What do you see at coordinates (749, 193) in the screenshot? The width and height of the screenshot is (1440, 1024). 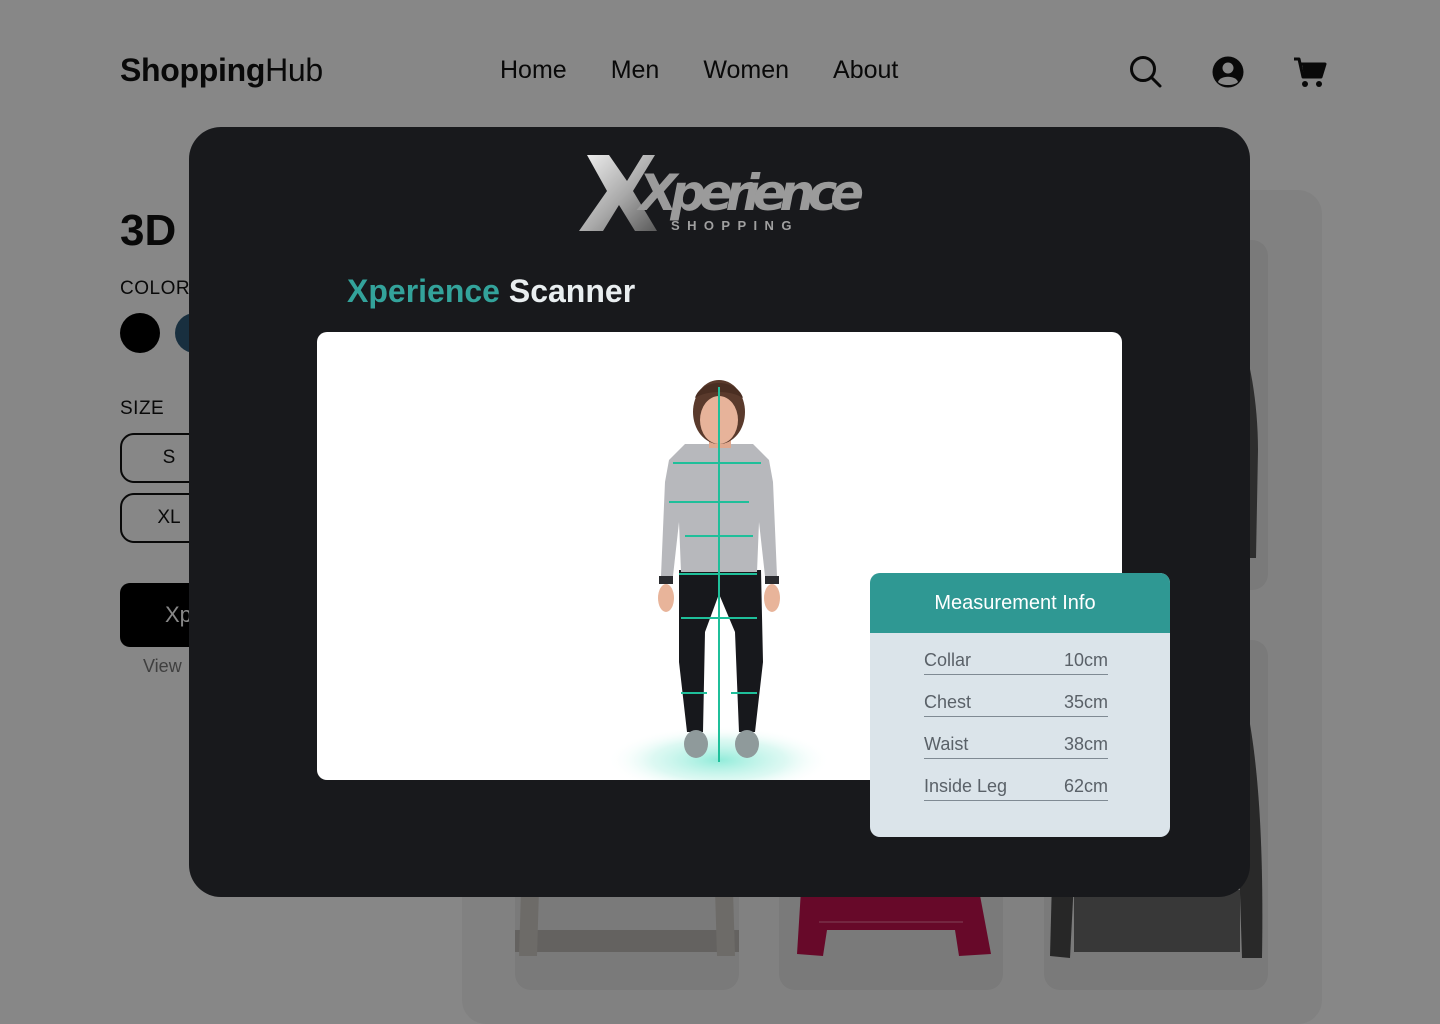 I see `brand-primary-text: Xperience` at bounding box center [749, 193].